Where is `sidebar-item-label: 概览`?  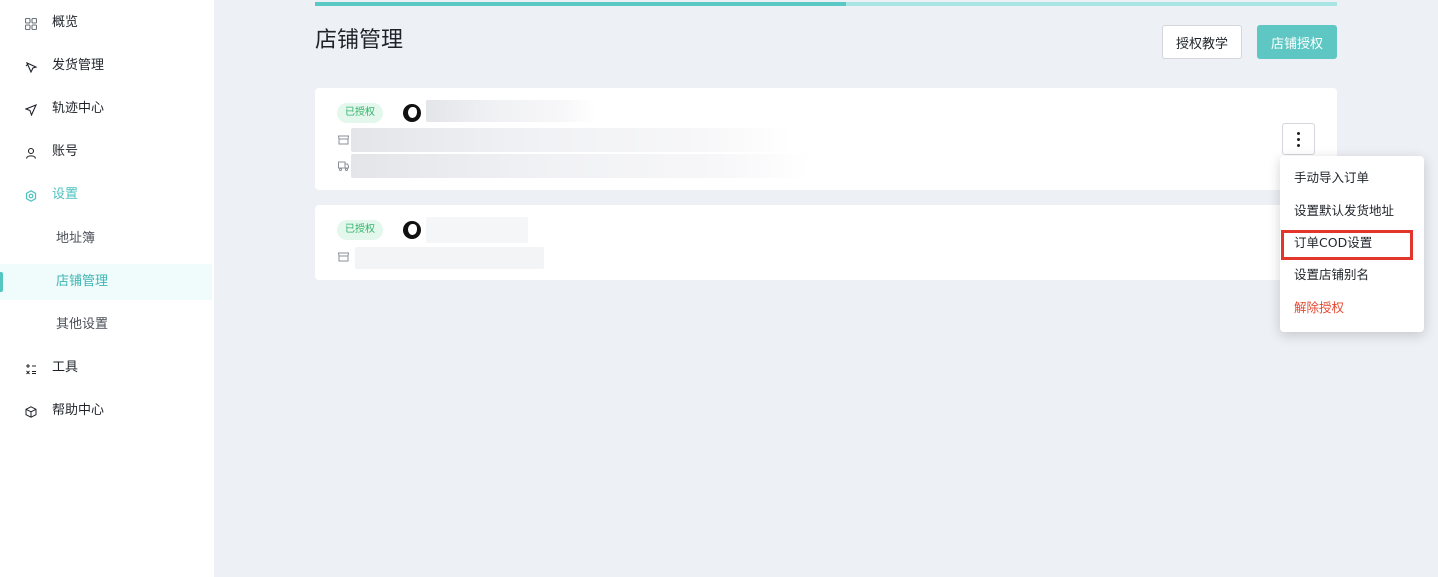
sidebar-item-label: 概览 is located at coordinates (65, 22).